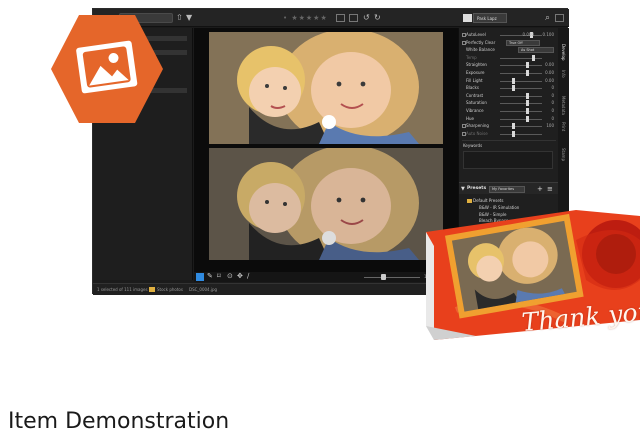  I want to click on brush-icon: ✎, so click(210, 276).